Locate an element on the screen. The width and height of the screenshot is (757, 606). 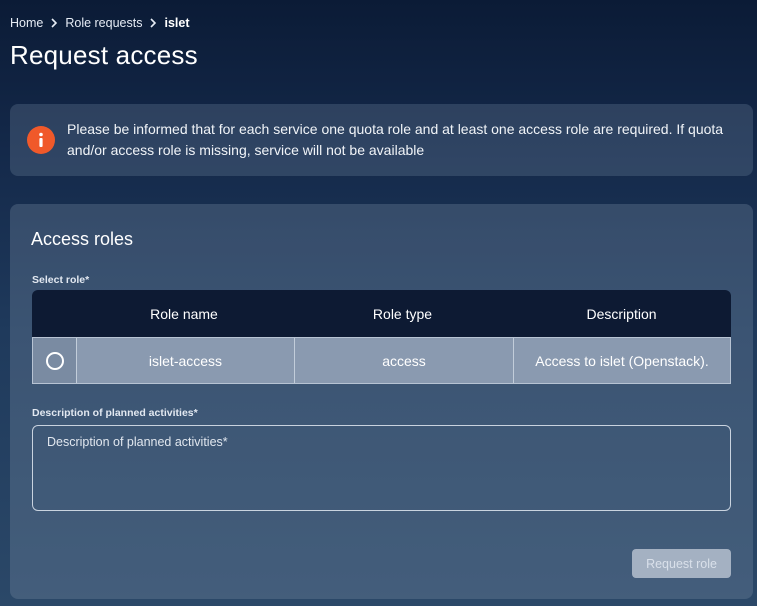
page-title: Request access is located at coordinates (104, 55).